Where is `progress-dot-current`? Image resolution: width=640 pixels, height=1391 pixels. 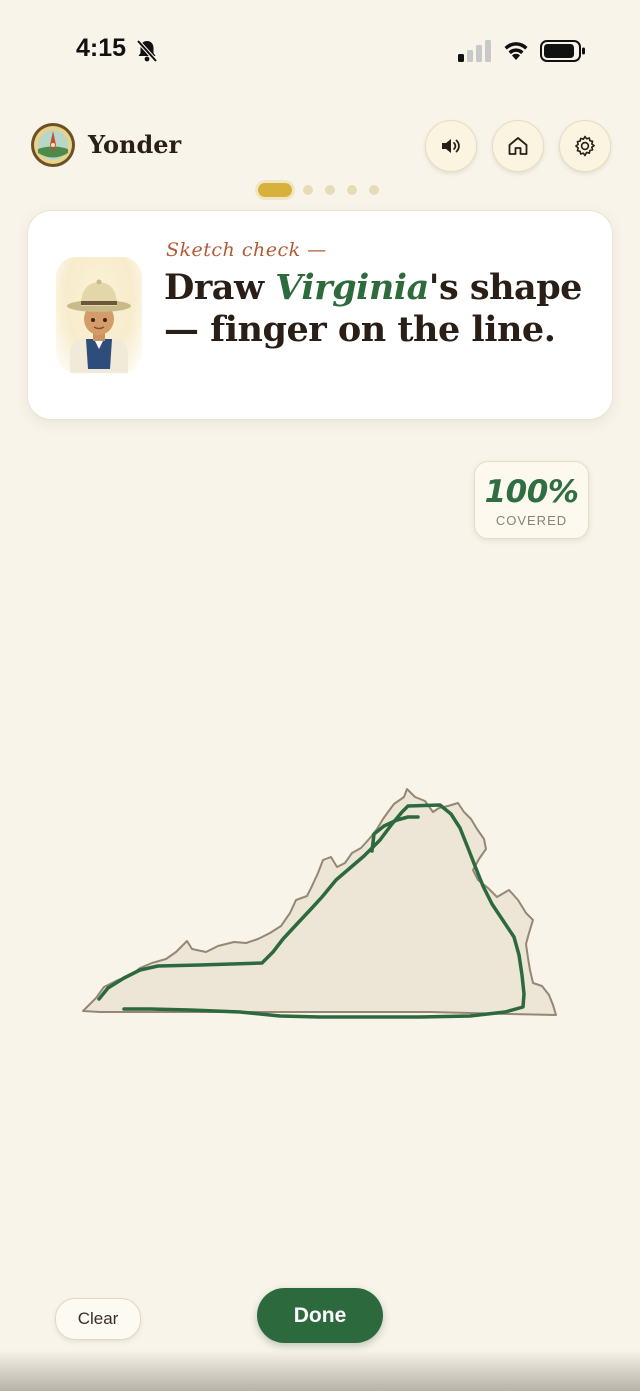
progress-dot-current is located at coordinates (275, 190).